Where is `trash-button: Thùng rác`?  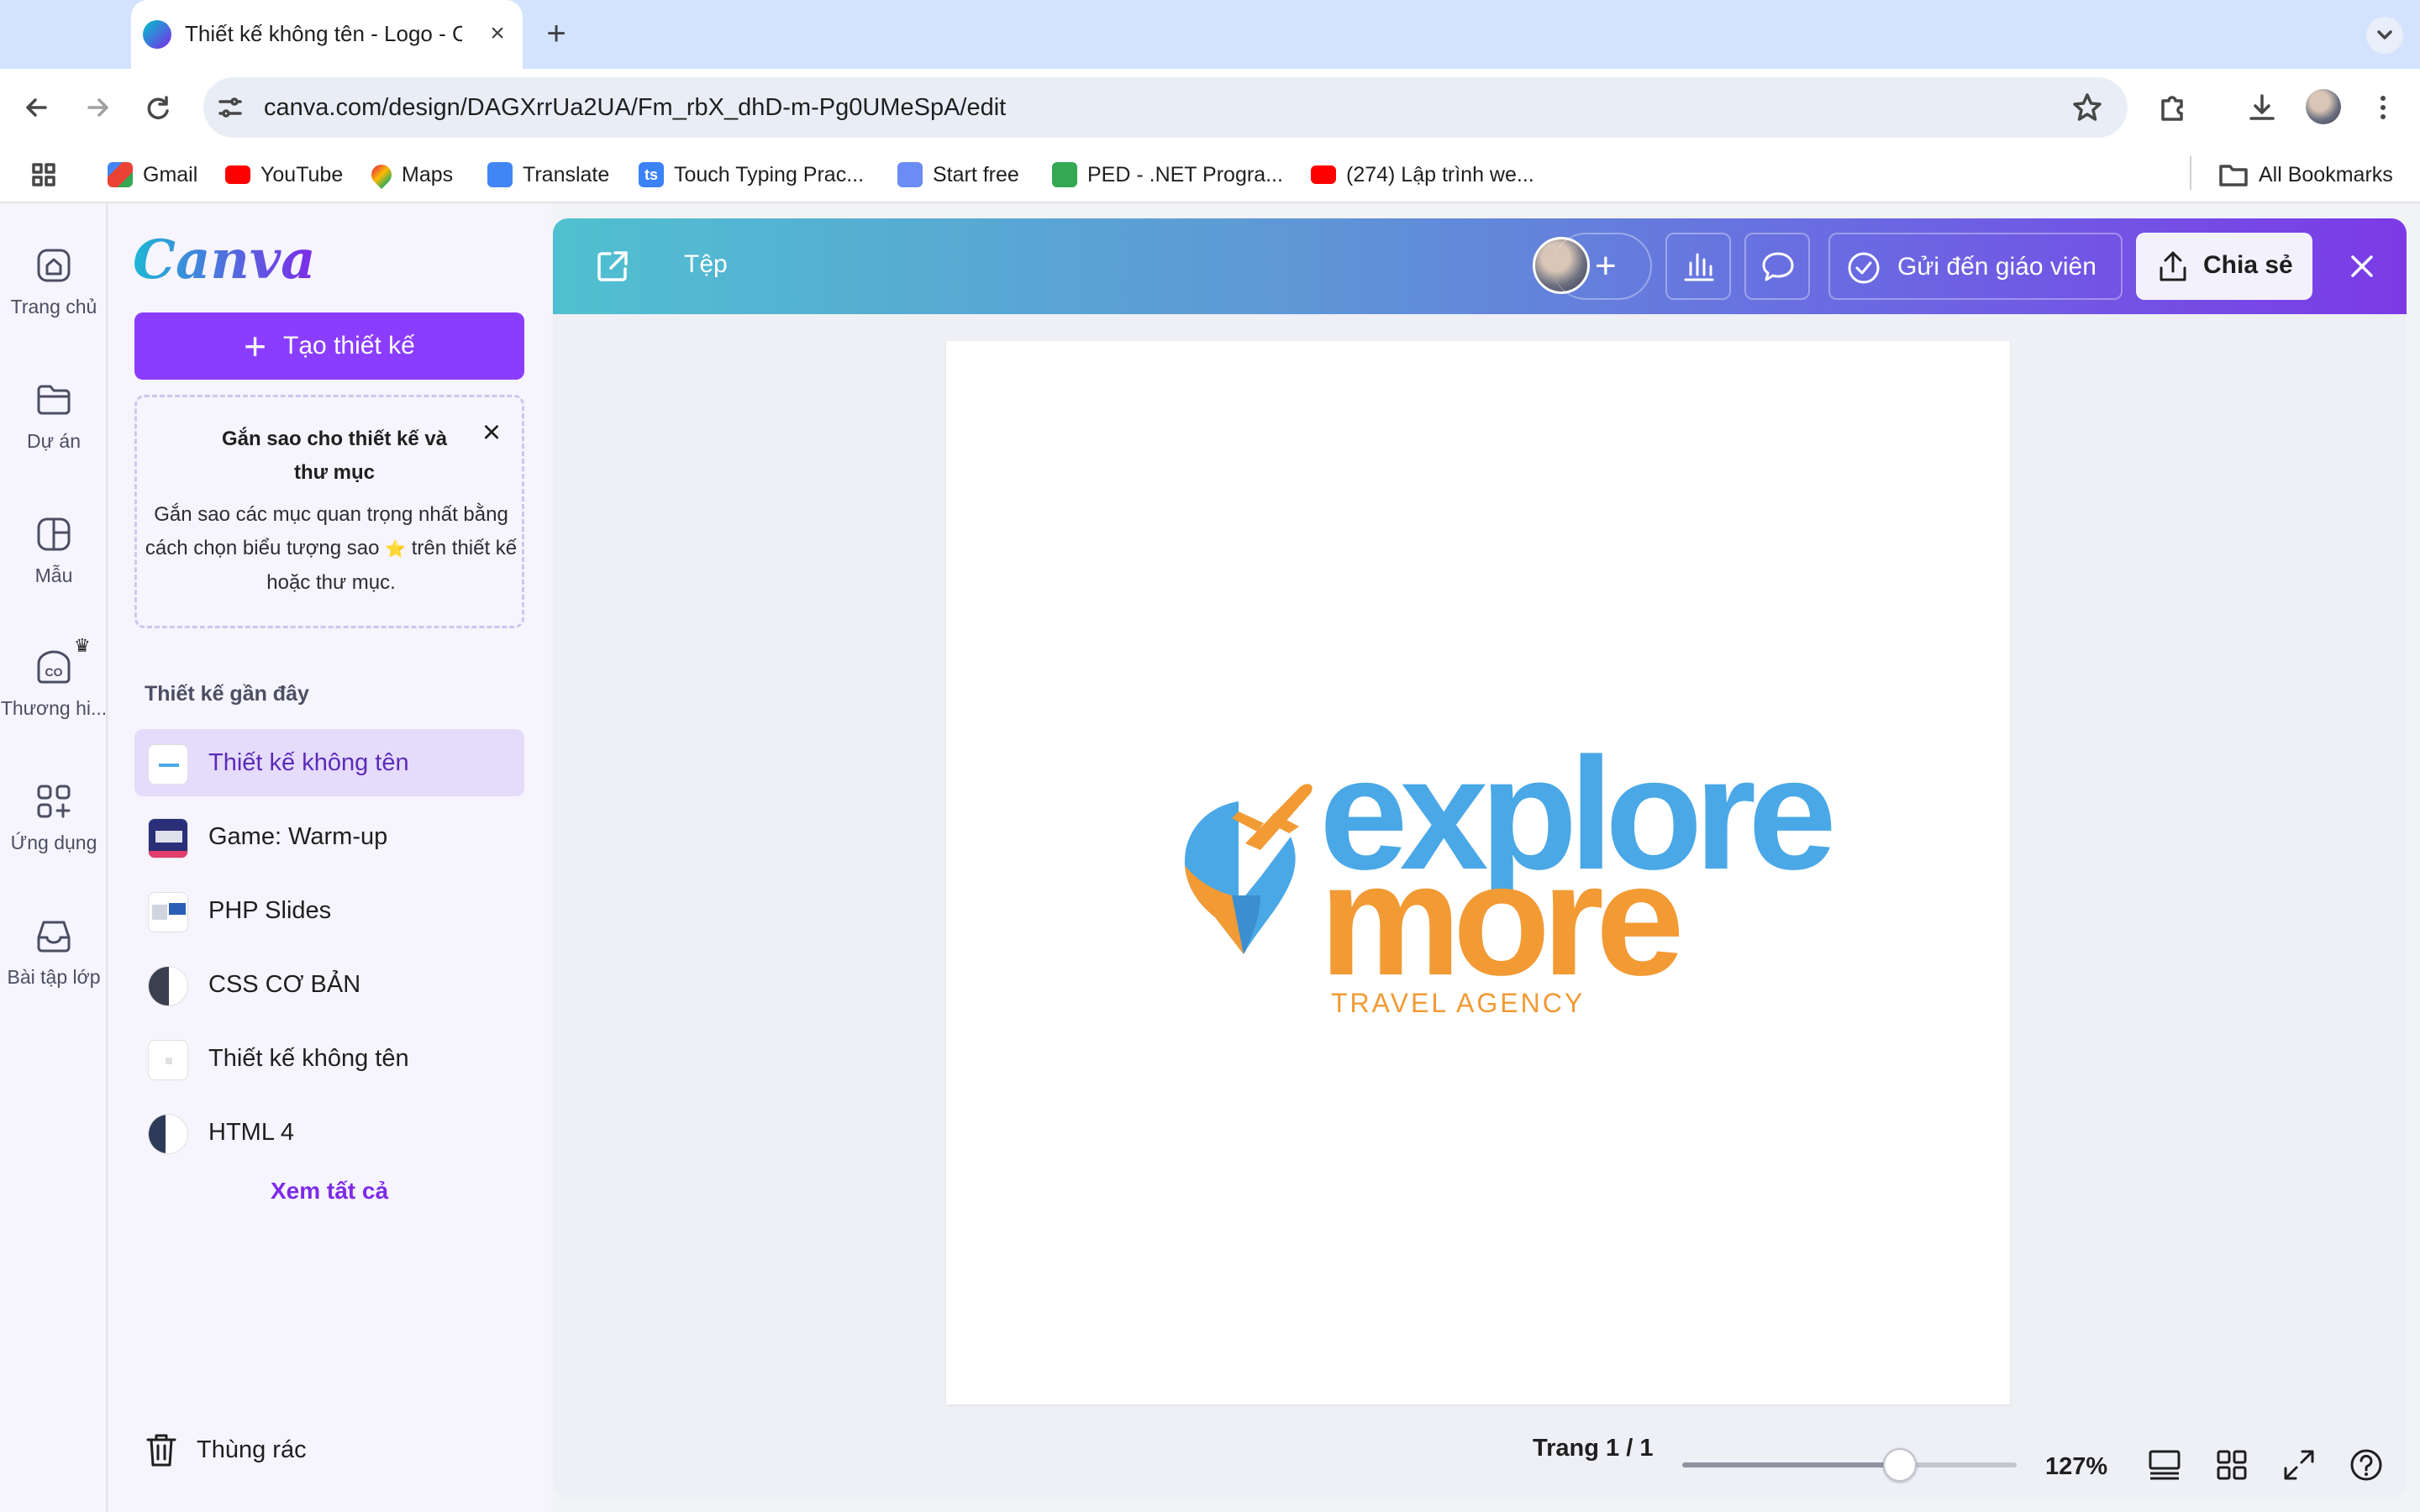
trash-button: Thùng rác is located at coordinates (226, 1449).